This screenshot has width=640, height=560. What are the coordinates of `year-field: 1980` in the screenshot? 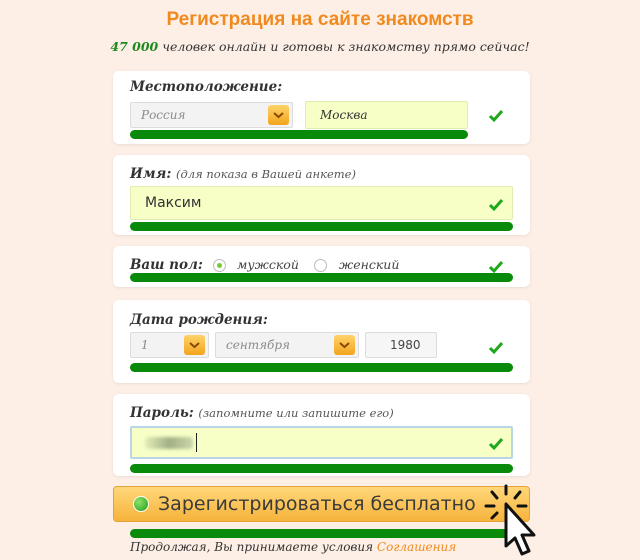 It's located at (401, 345).